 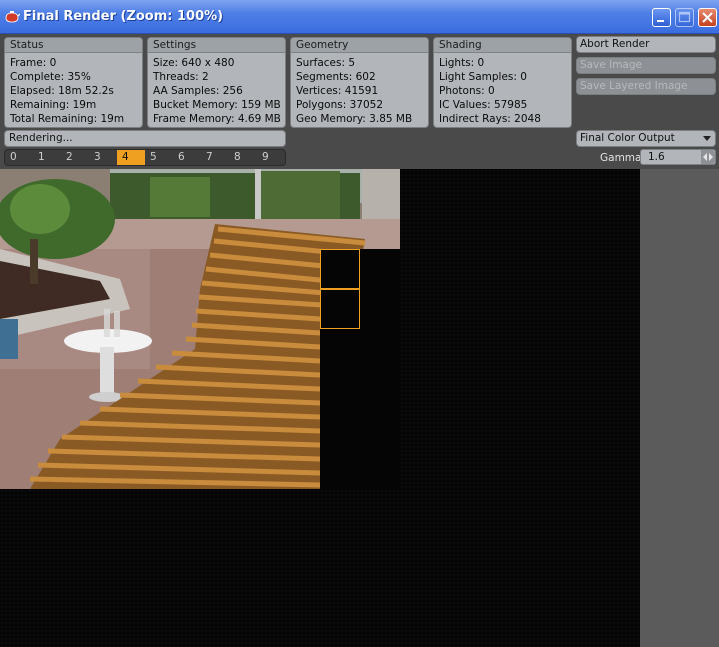 What do you see at coordinates (340, 105) in the screenshot?
I see `geometry-row: Polygons: 37052` at bounding box center [340, 105].